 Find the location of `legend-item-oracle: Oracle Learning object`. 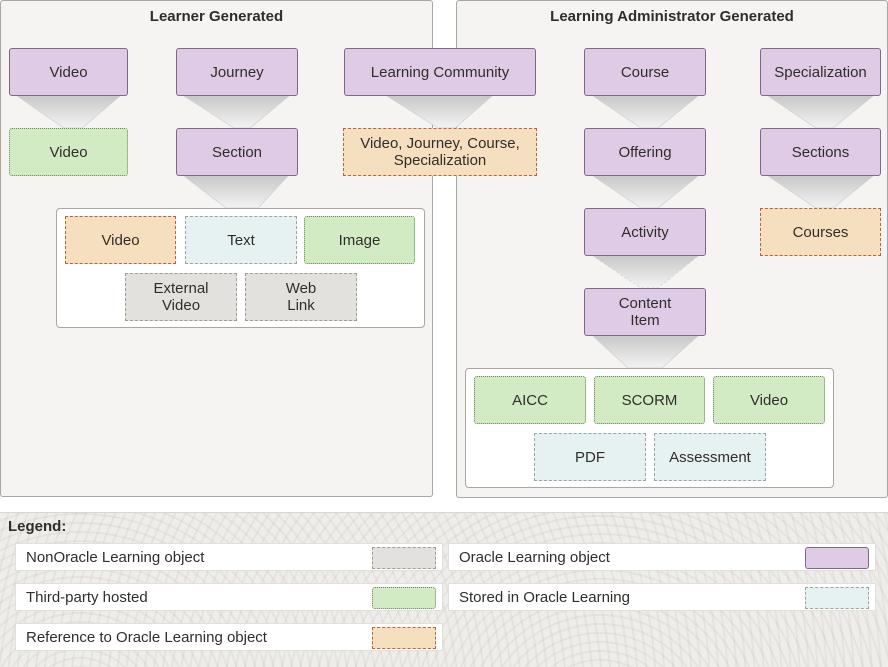

legend-item-oracle: Oracle Learning object is located at coordinates (662, 557).